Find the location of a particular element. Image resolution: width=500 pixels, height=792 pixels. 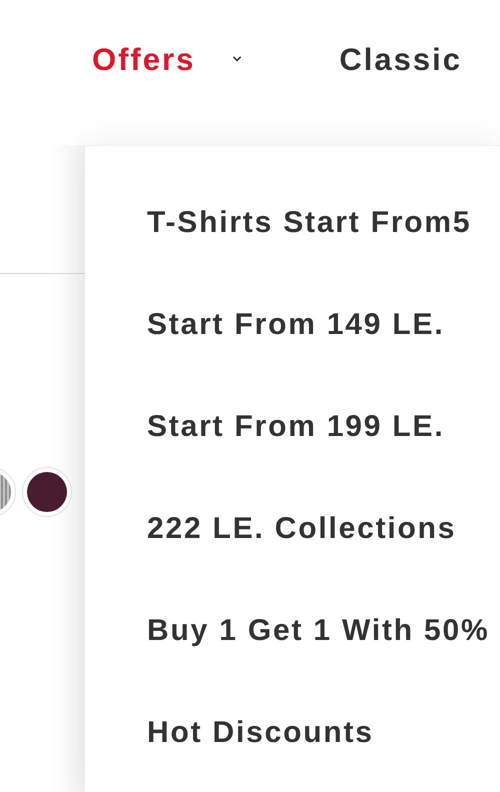

menu-item: Start From 149 LE. is located at coordinates (323, 325).